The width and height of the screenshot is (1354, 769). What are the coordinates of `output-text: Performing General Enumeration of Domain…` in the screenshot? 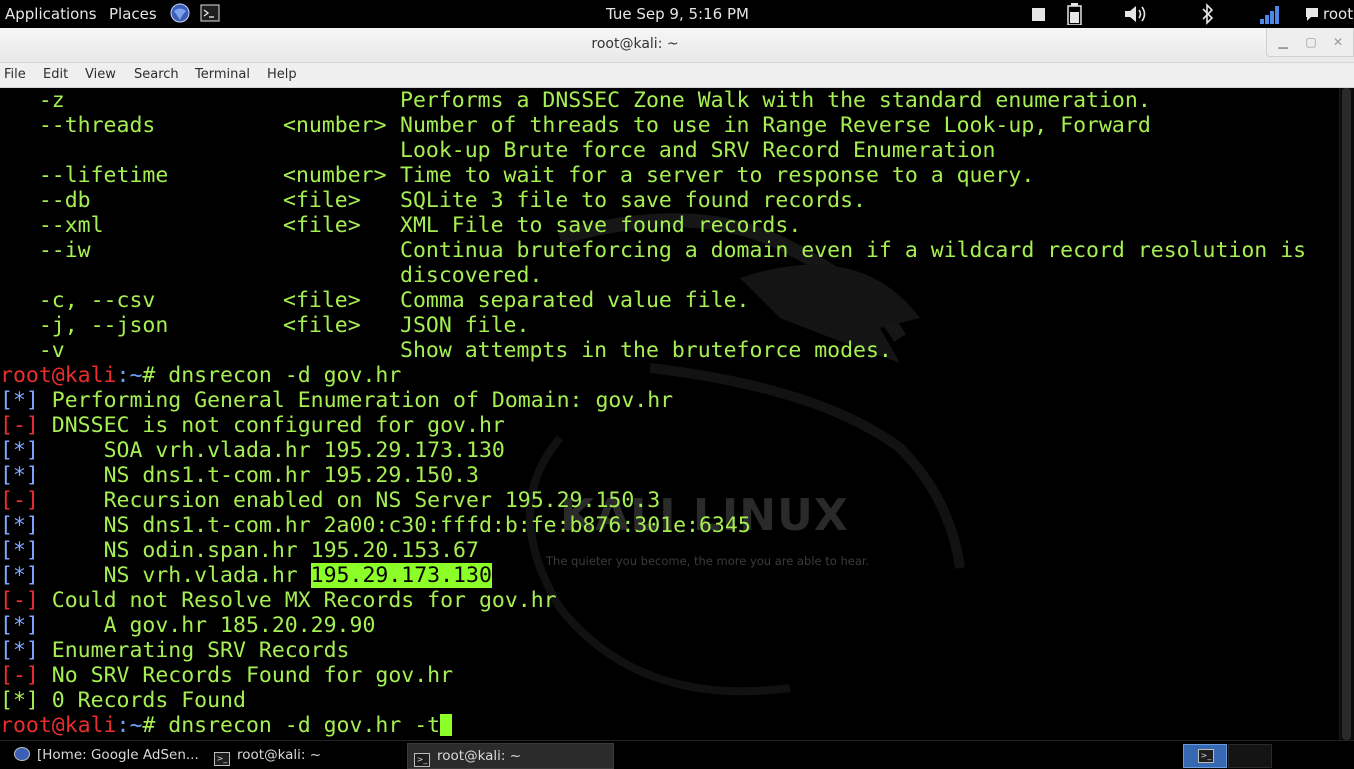 It's located at (356, 400).